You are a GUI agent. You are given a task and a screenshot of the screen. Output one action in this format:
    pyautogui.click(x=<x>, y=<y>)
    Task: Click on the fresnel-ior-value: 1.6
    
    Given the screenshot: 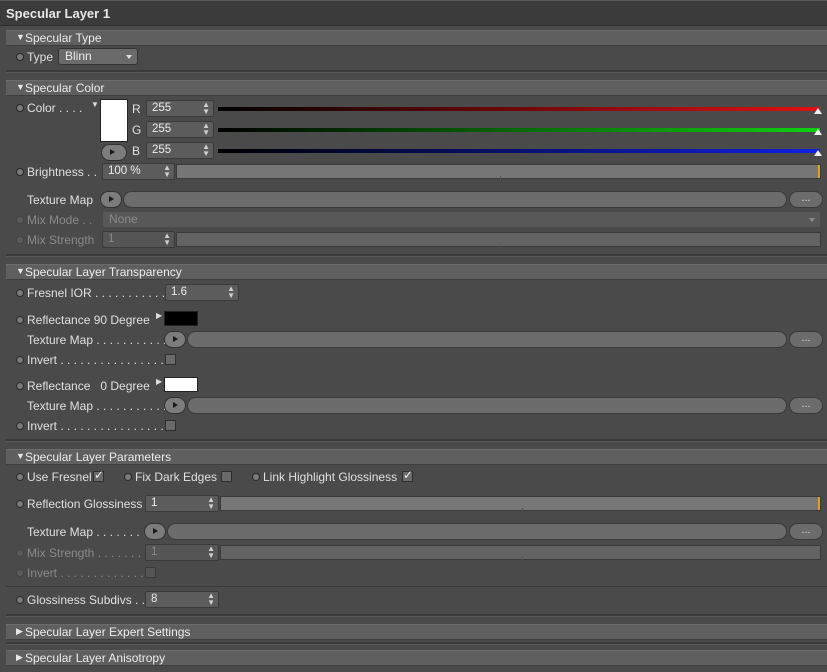 What is the action you would take?
    pyautogui.click(x=179, y=292)
    